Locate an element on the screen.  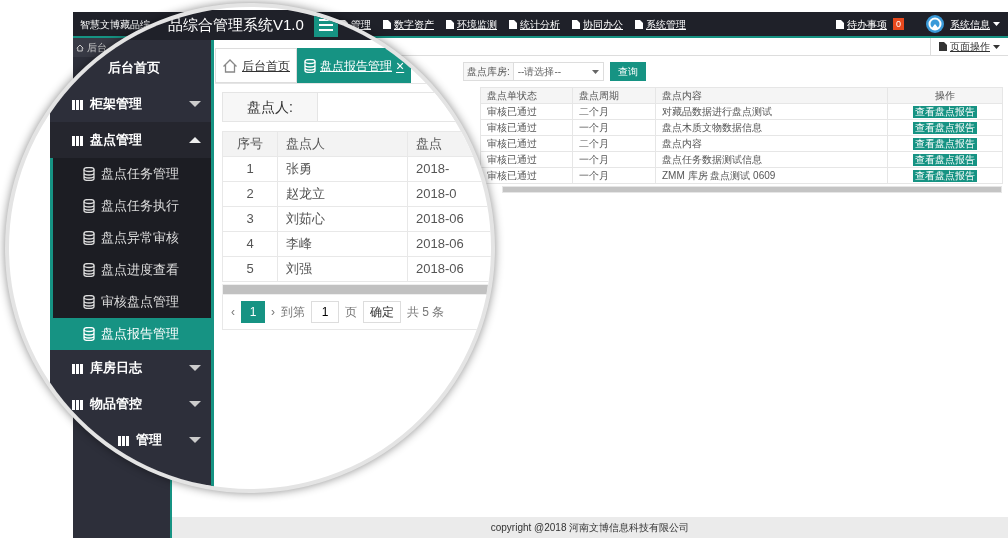
confirm-button: 确定 is located at coordinates (382, 312).